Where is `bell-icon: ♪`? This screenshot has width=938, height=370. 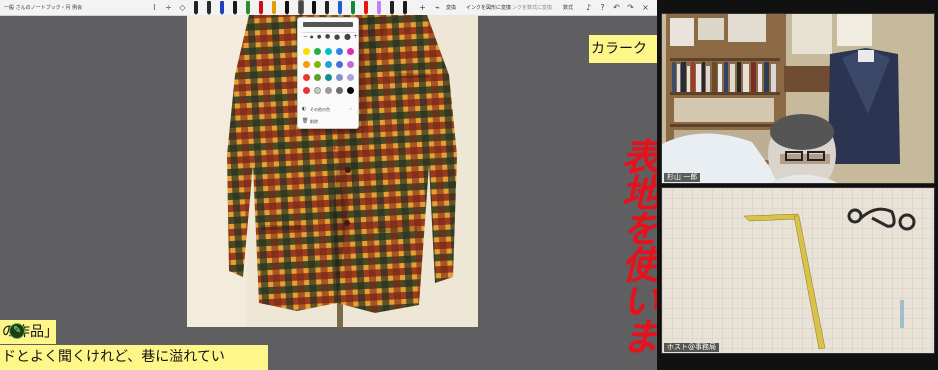
bell-icon: ♪ is located at coordinates (588, 7).